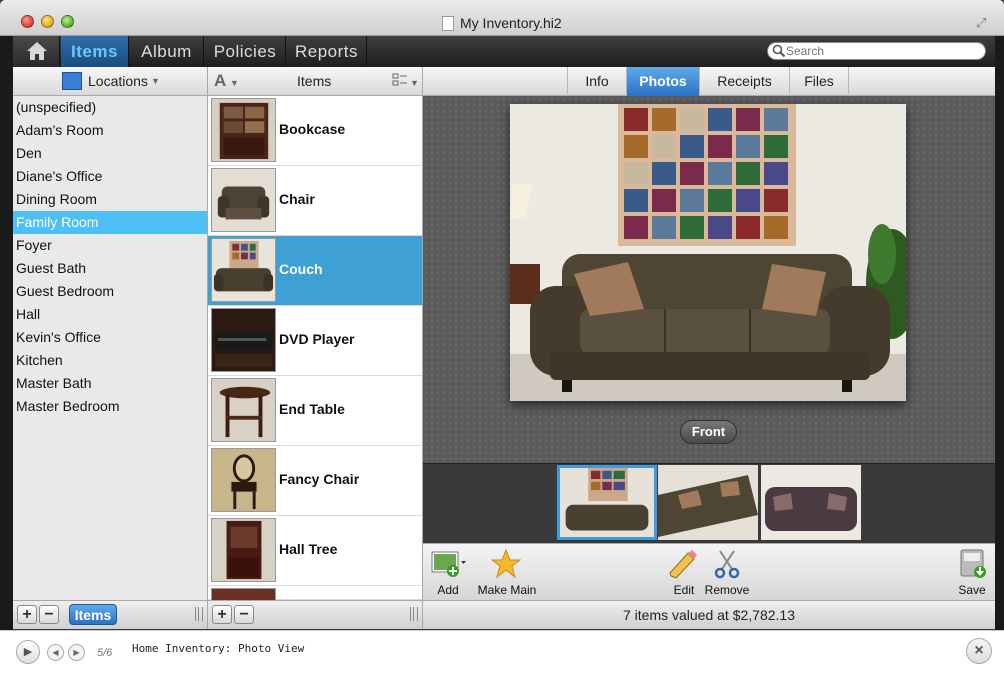 This screenshot has width=1004, height=680. Describe the element at coordinates (400, 80) in the screenshot. I see `view-options-icon` at that location.